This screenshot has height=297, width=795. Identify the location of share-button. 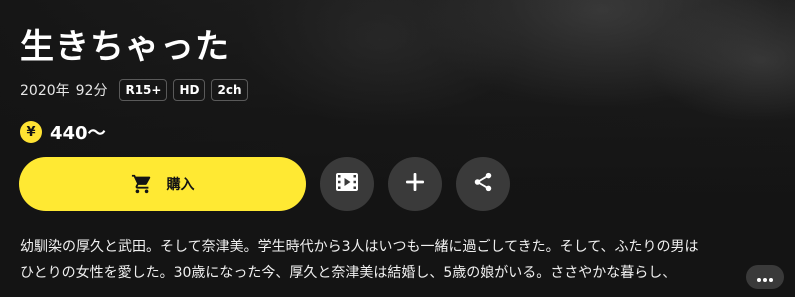
(483, 184).